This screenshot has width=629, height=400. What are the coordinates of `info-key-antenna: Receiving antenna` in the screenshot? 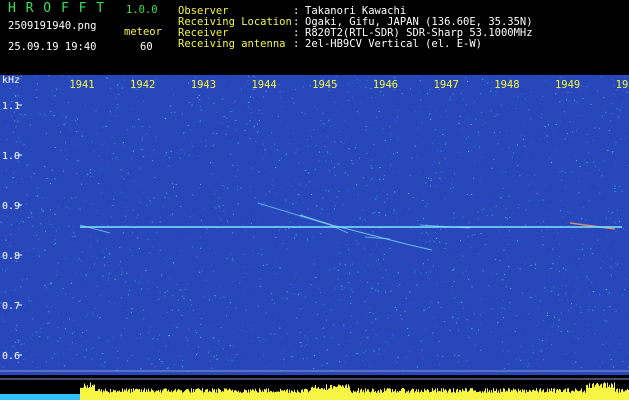 It's located at (232, 44).